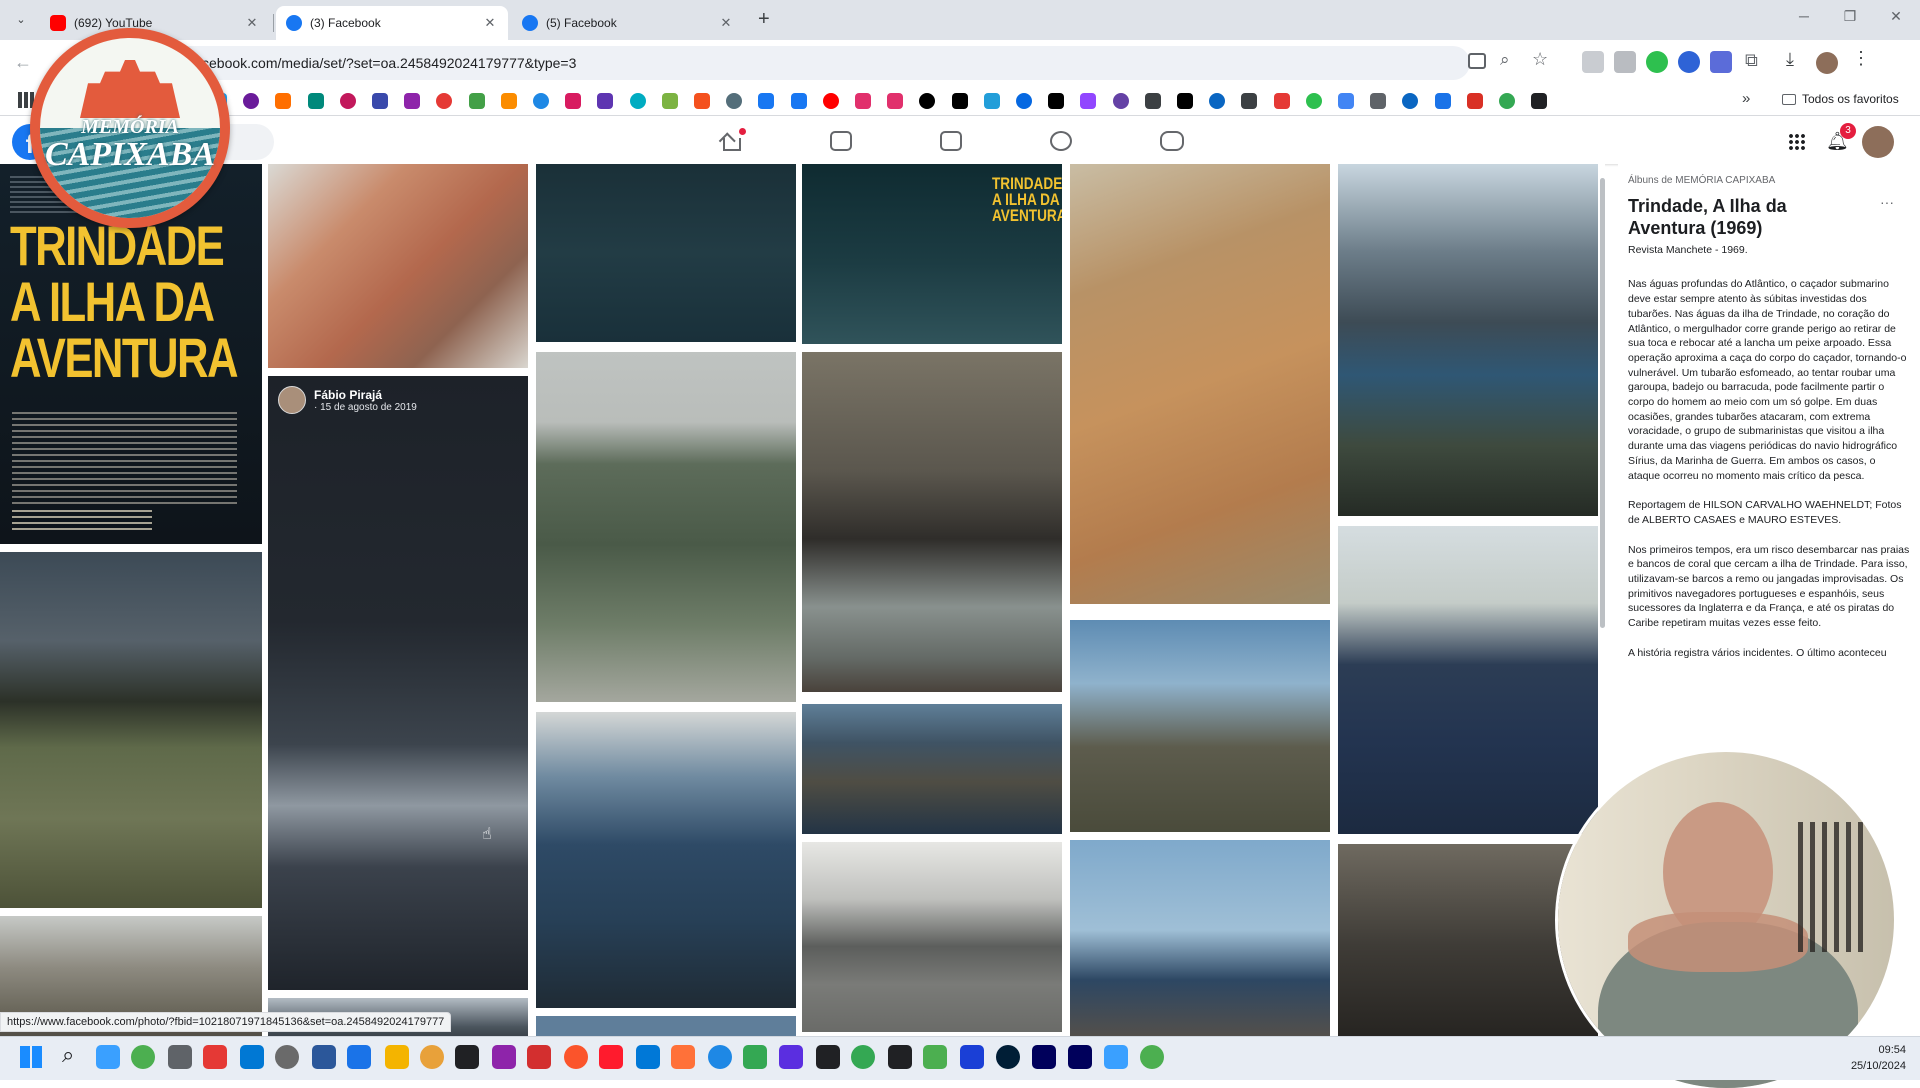  I want to click on clock-date: 25/10/2024, so click(1876, 1066).